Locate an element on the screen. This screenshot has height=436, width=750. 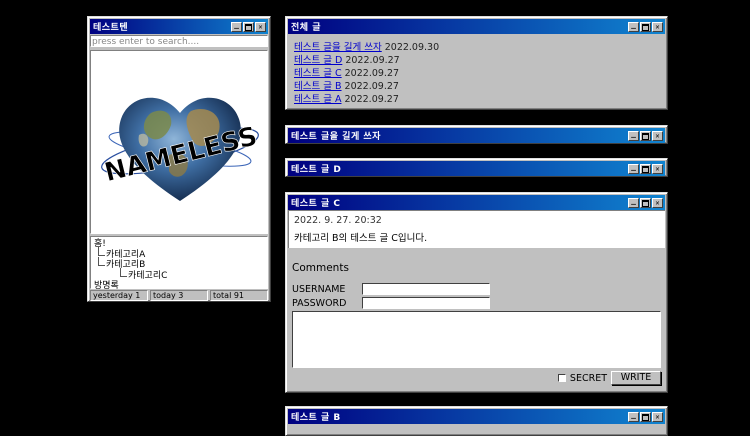
post-window-d: 테스트 글 D is located at coordinates (476, 167).